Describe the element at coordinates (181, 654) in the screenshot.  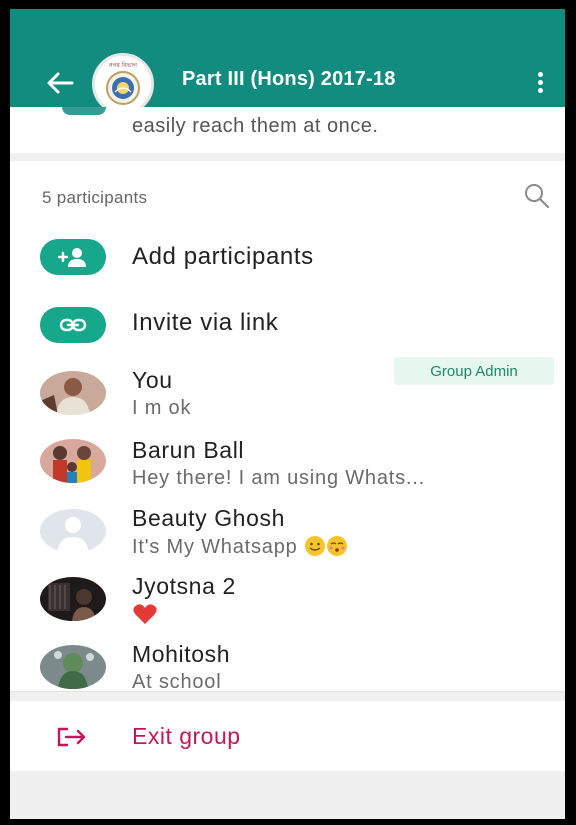
I see `participant-name: Mohitosh` at that location.